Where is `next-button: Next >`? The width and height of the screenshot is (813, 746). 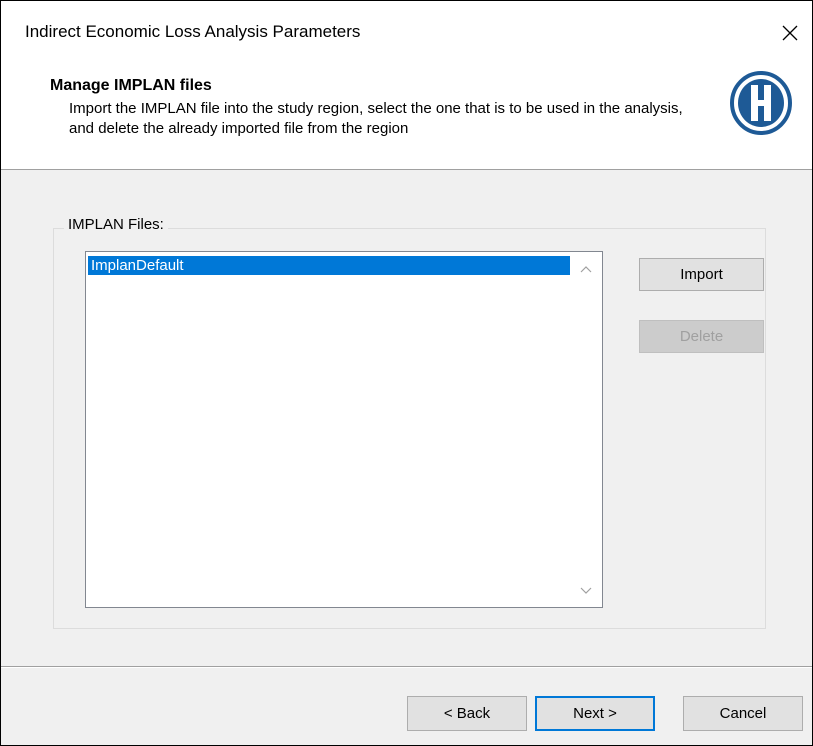 next-button: Next > is located at coordinates (595, 713).